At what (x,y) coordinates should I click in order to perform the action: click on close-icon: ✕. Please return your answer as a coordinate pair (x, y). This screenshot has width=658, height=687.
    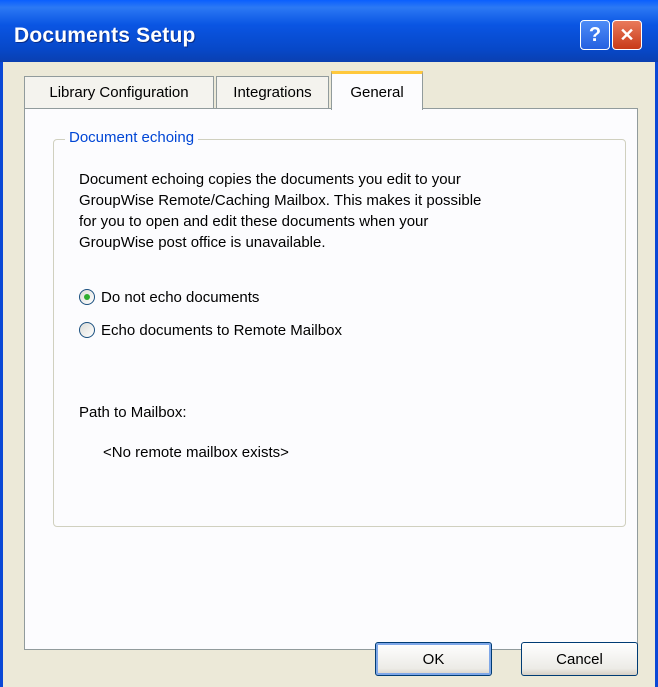
    Looking at the image, I should click on (627, 34).